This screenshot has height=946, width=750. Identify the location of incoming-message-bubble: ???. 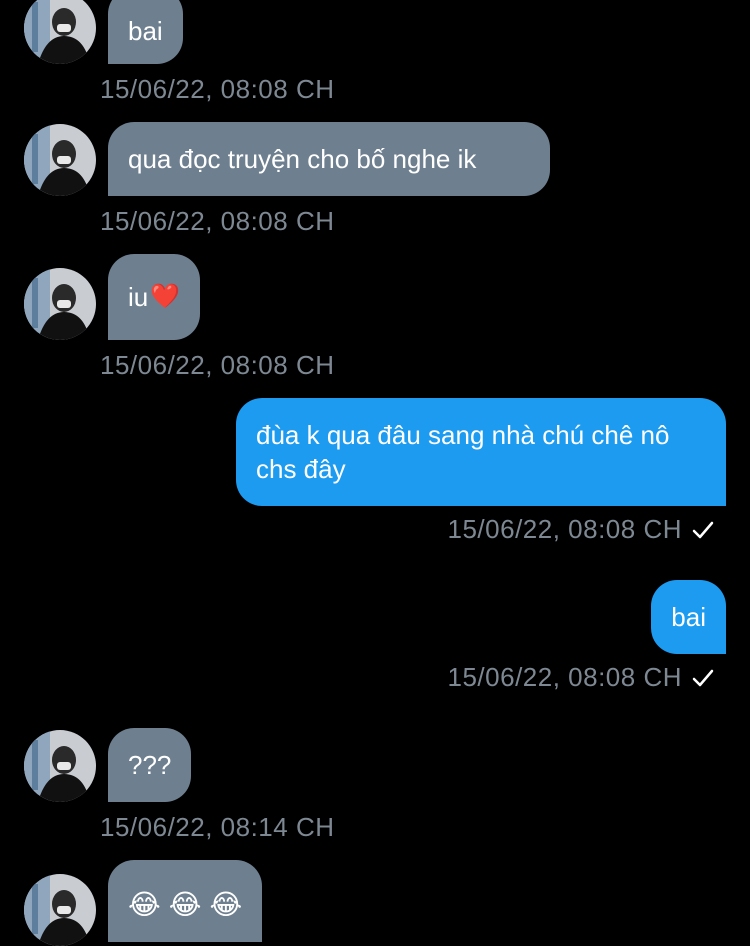
(150, 765).